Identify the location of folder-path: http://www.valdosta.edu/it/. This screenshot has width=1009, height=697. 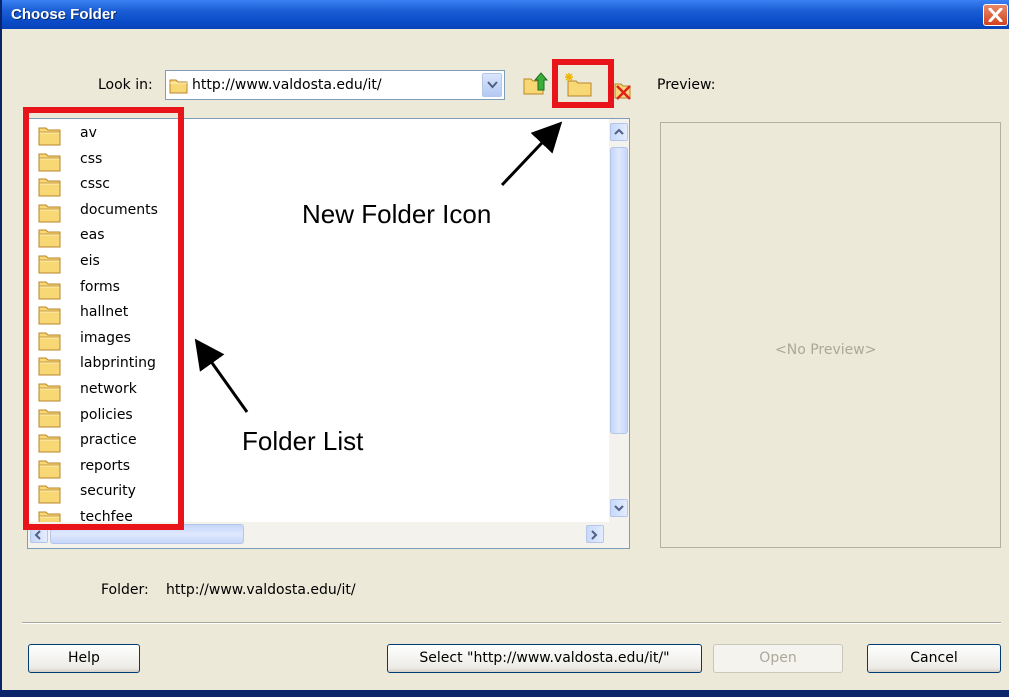
(261, 590).